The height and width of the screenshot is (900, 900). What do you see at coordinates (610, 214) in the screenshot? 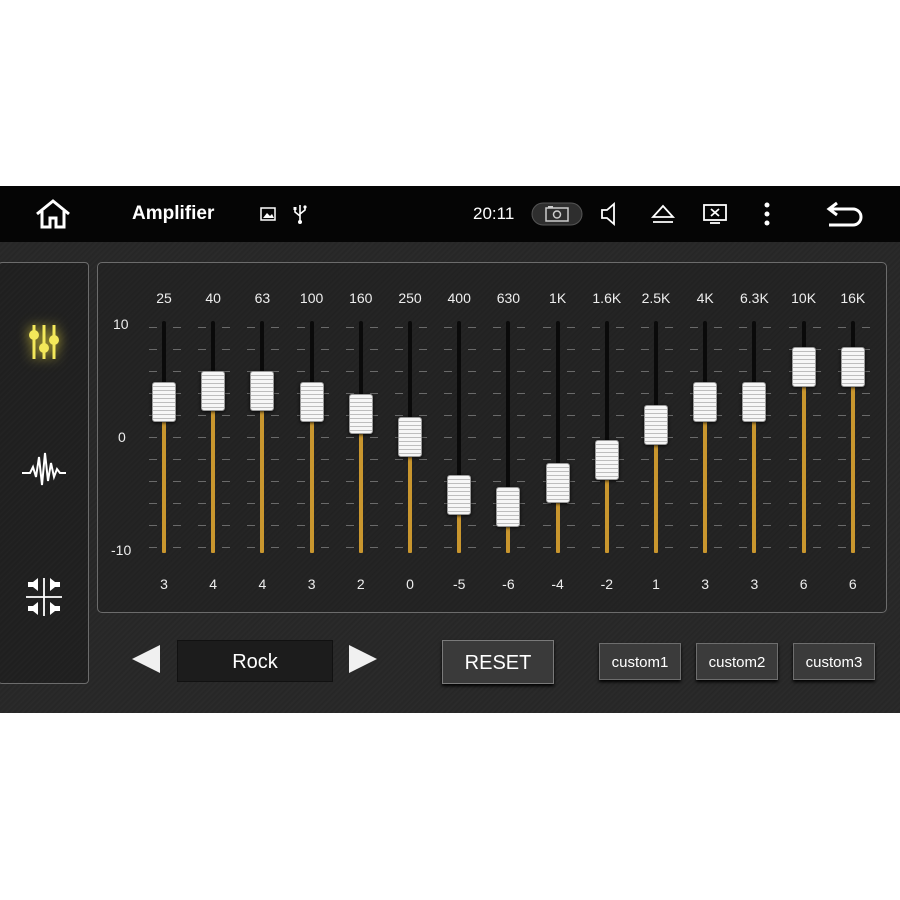
I see `volume-icon` at bounding box center [610, 214].